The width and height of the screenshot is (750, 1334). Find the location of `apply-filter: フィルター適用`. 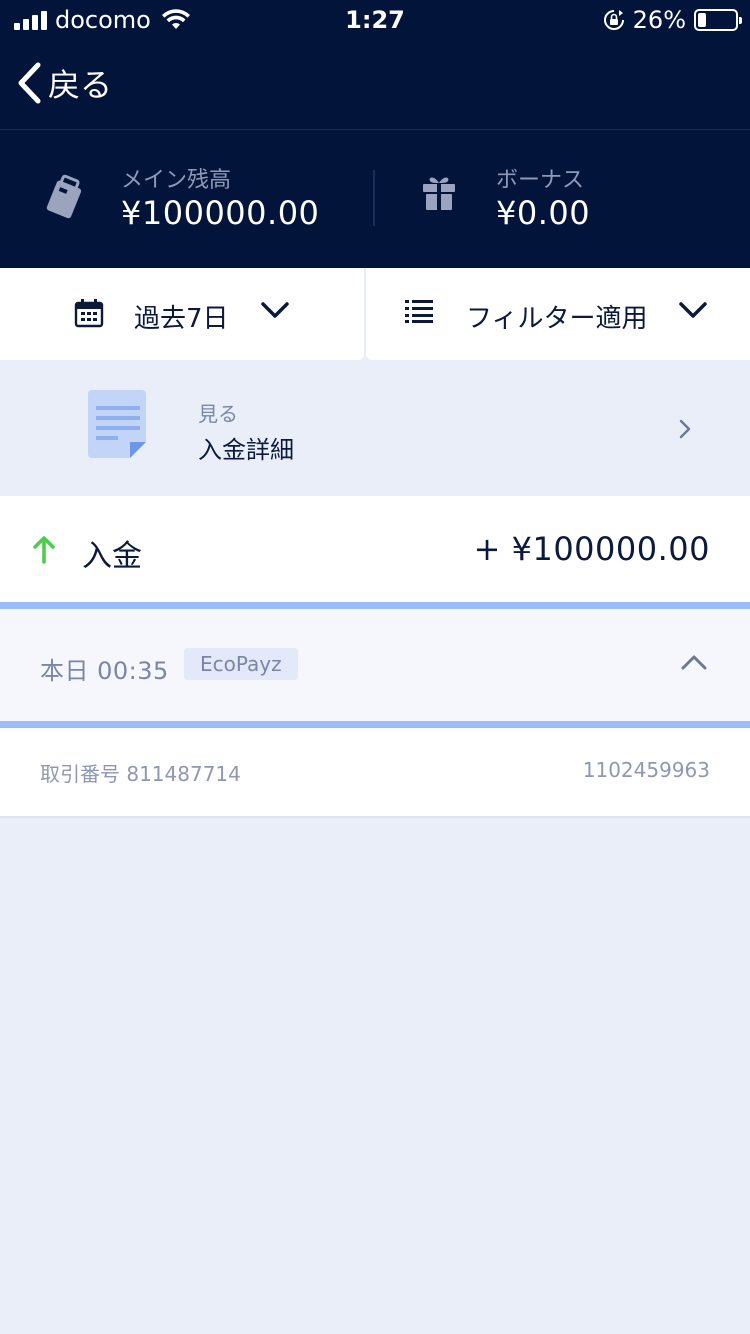

apply-filter: フィルター適用 is located at coordinates (558, 314).